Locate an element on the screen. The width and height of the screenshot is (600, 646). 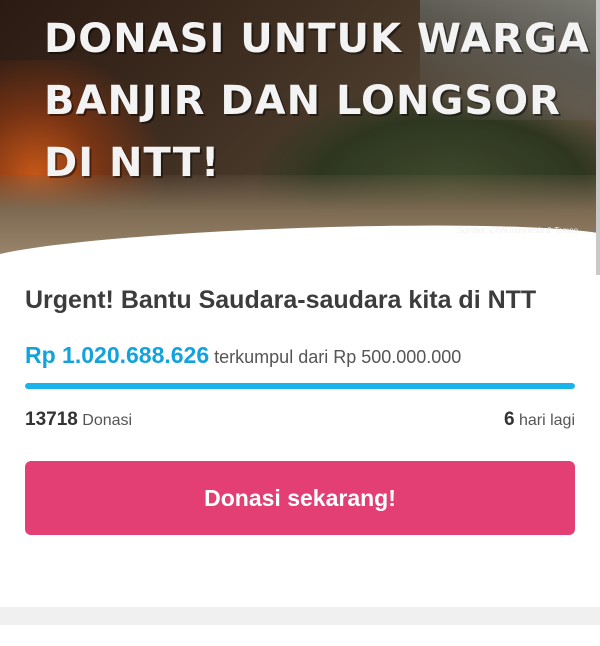
days-left-stat: 6 hari lagi is located at coordinates (539, 420).